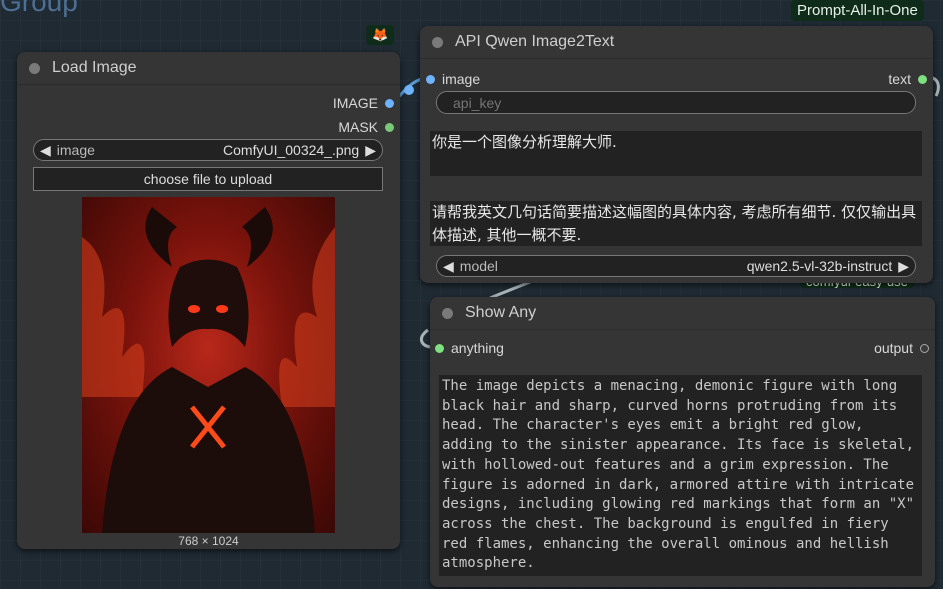 The width and height of the screenshot is (943, 589). Describe the element at coordinates (208, 179) in the screenshot. I see `choose-file-upload-button: choose file to upload` at that location.